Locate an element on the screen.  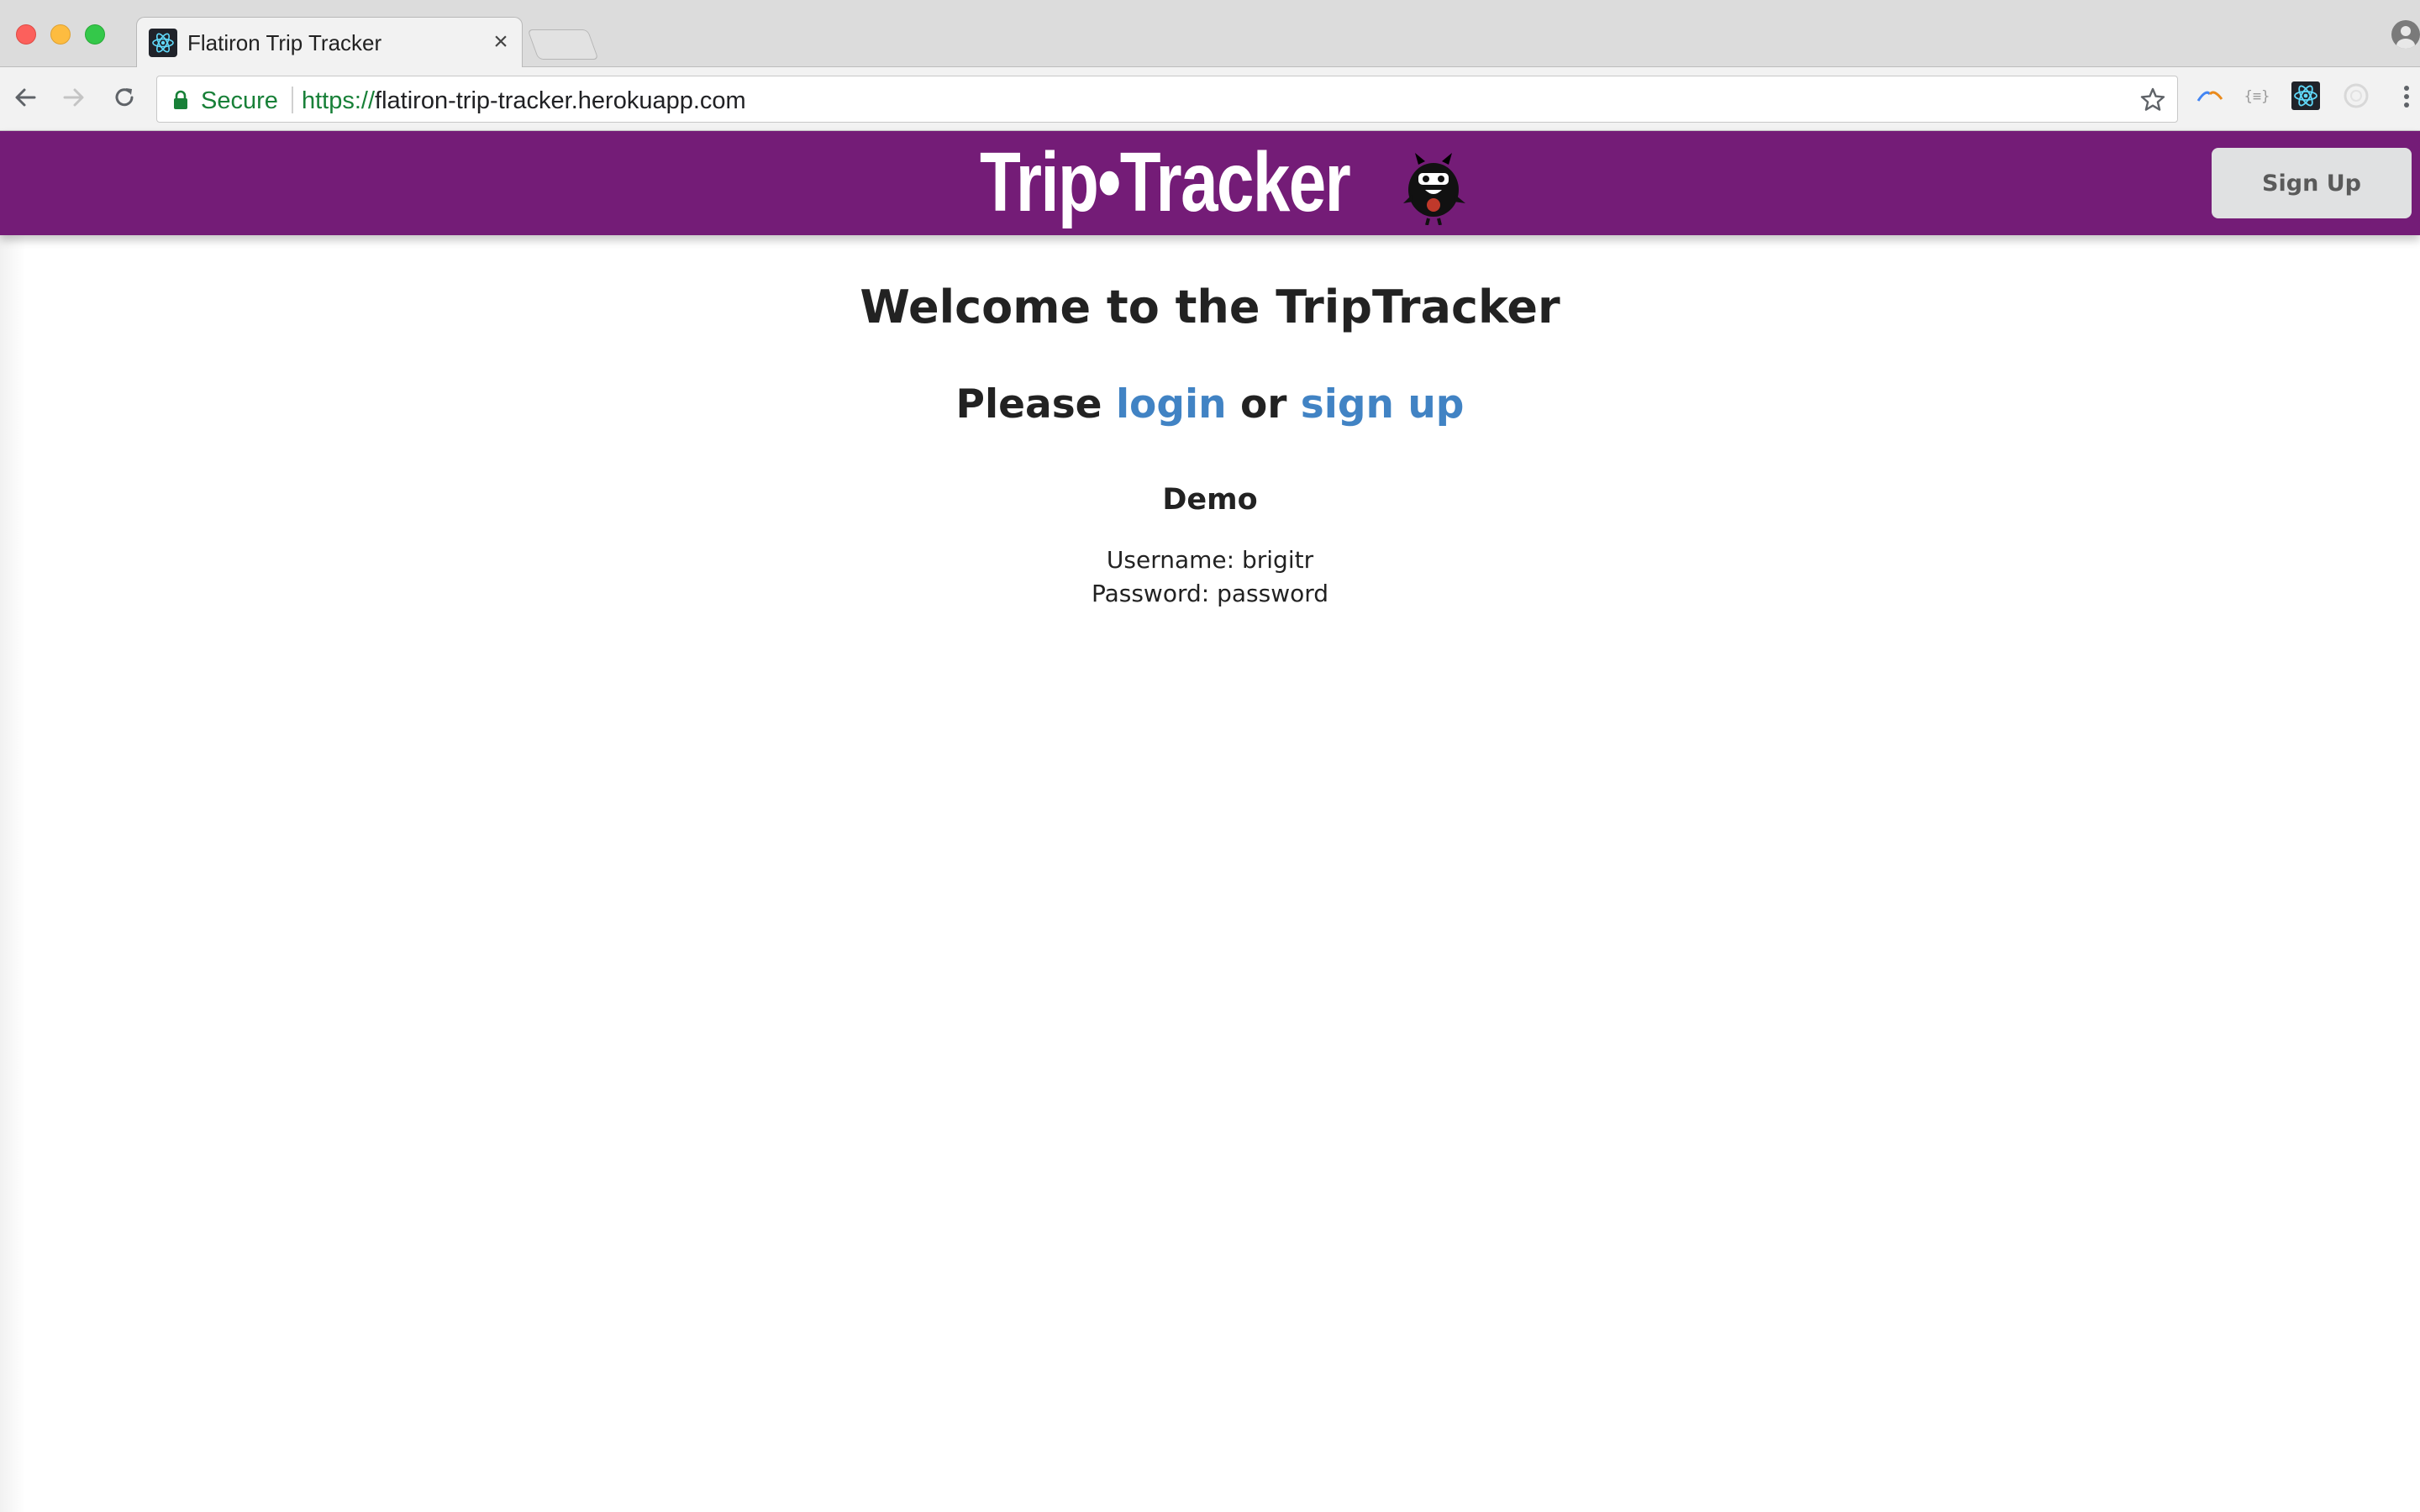
tab-close-icon: × is located at coordinates (500, 41).